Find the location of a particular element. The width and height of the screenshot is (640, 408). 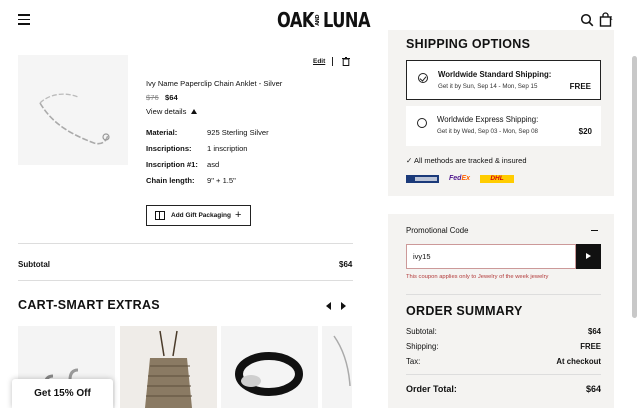

menu-icon is located at coordinates (24, 19).